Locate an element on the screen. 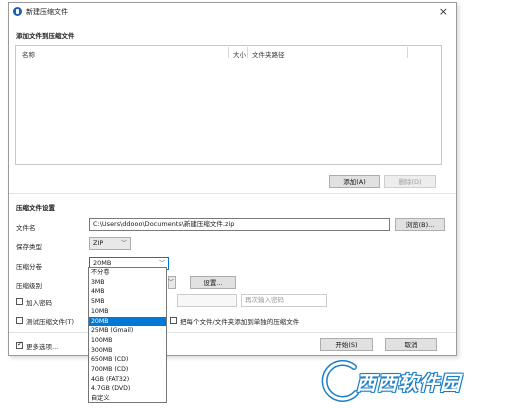 This screenshot has width=515, height=409. more-options-checkbox is located at coordinates (19, 344).